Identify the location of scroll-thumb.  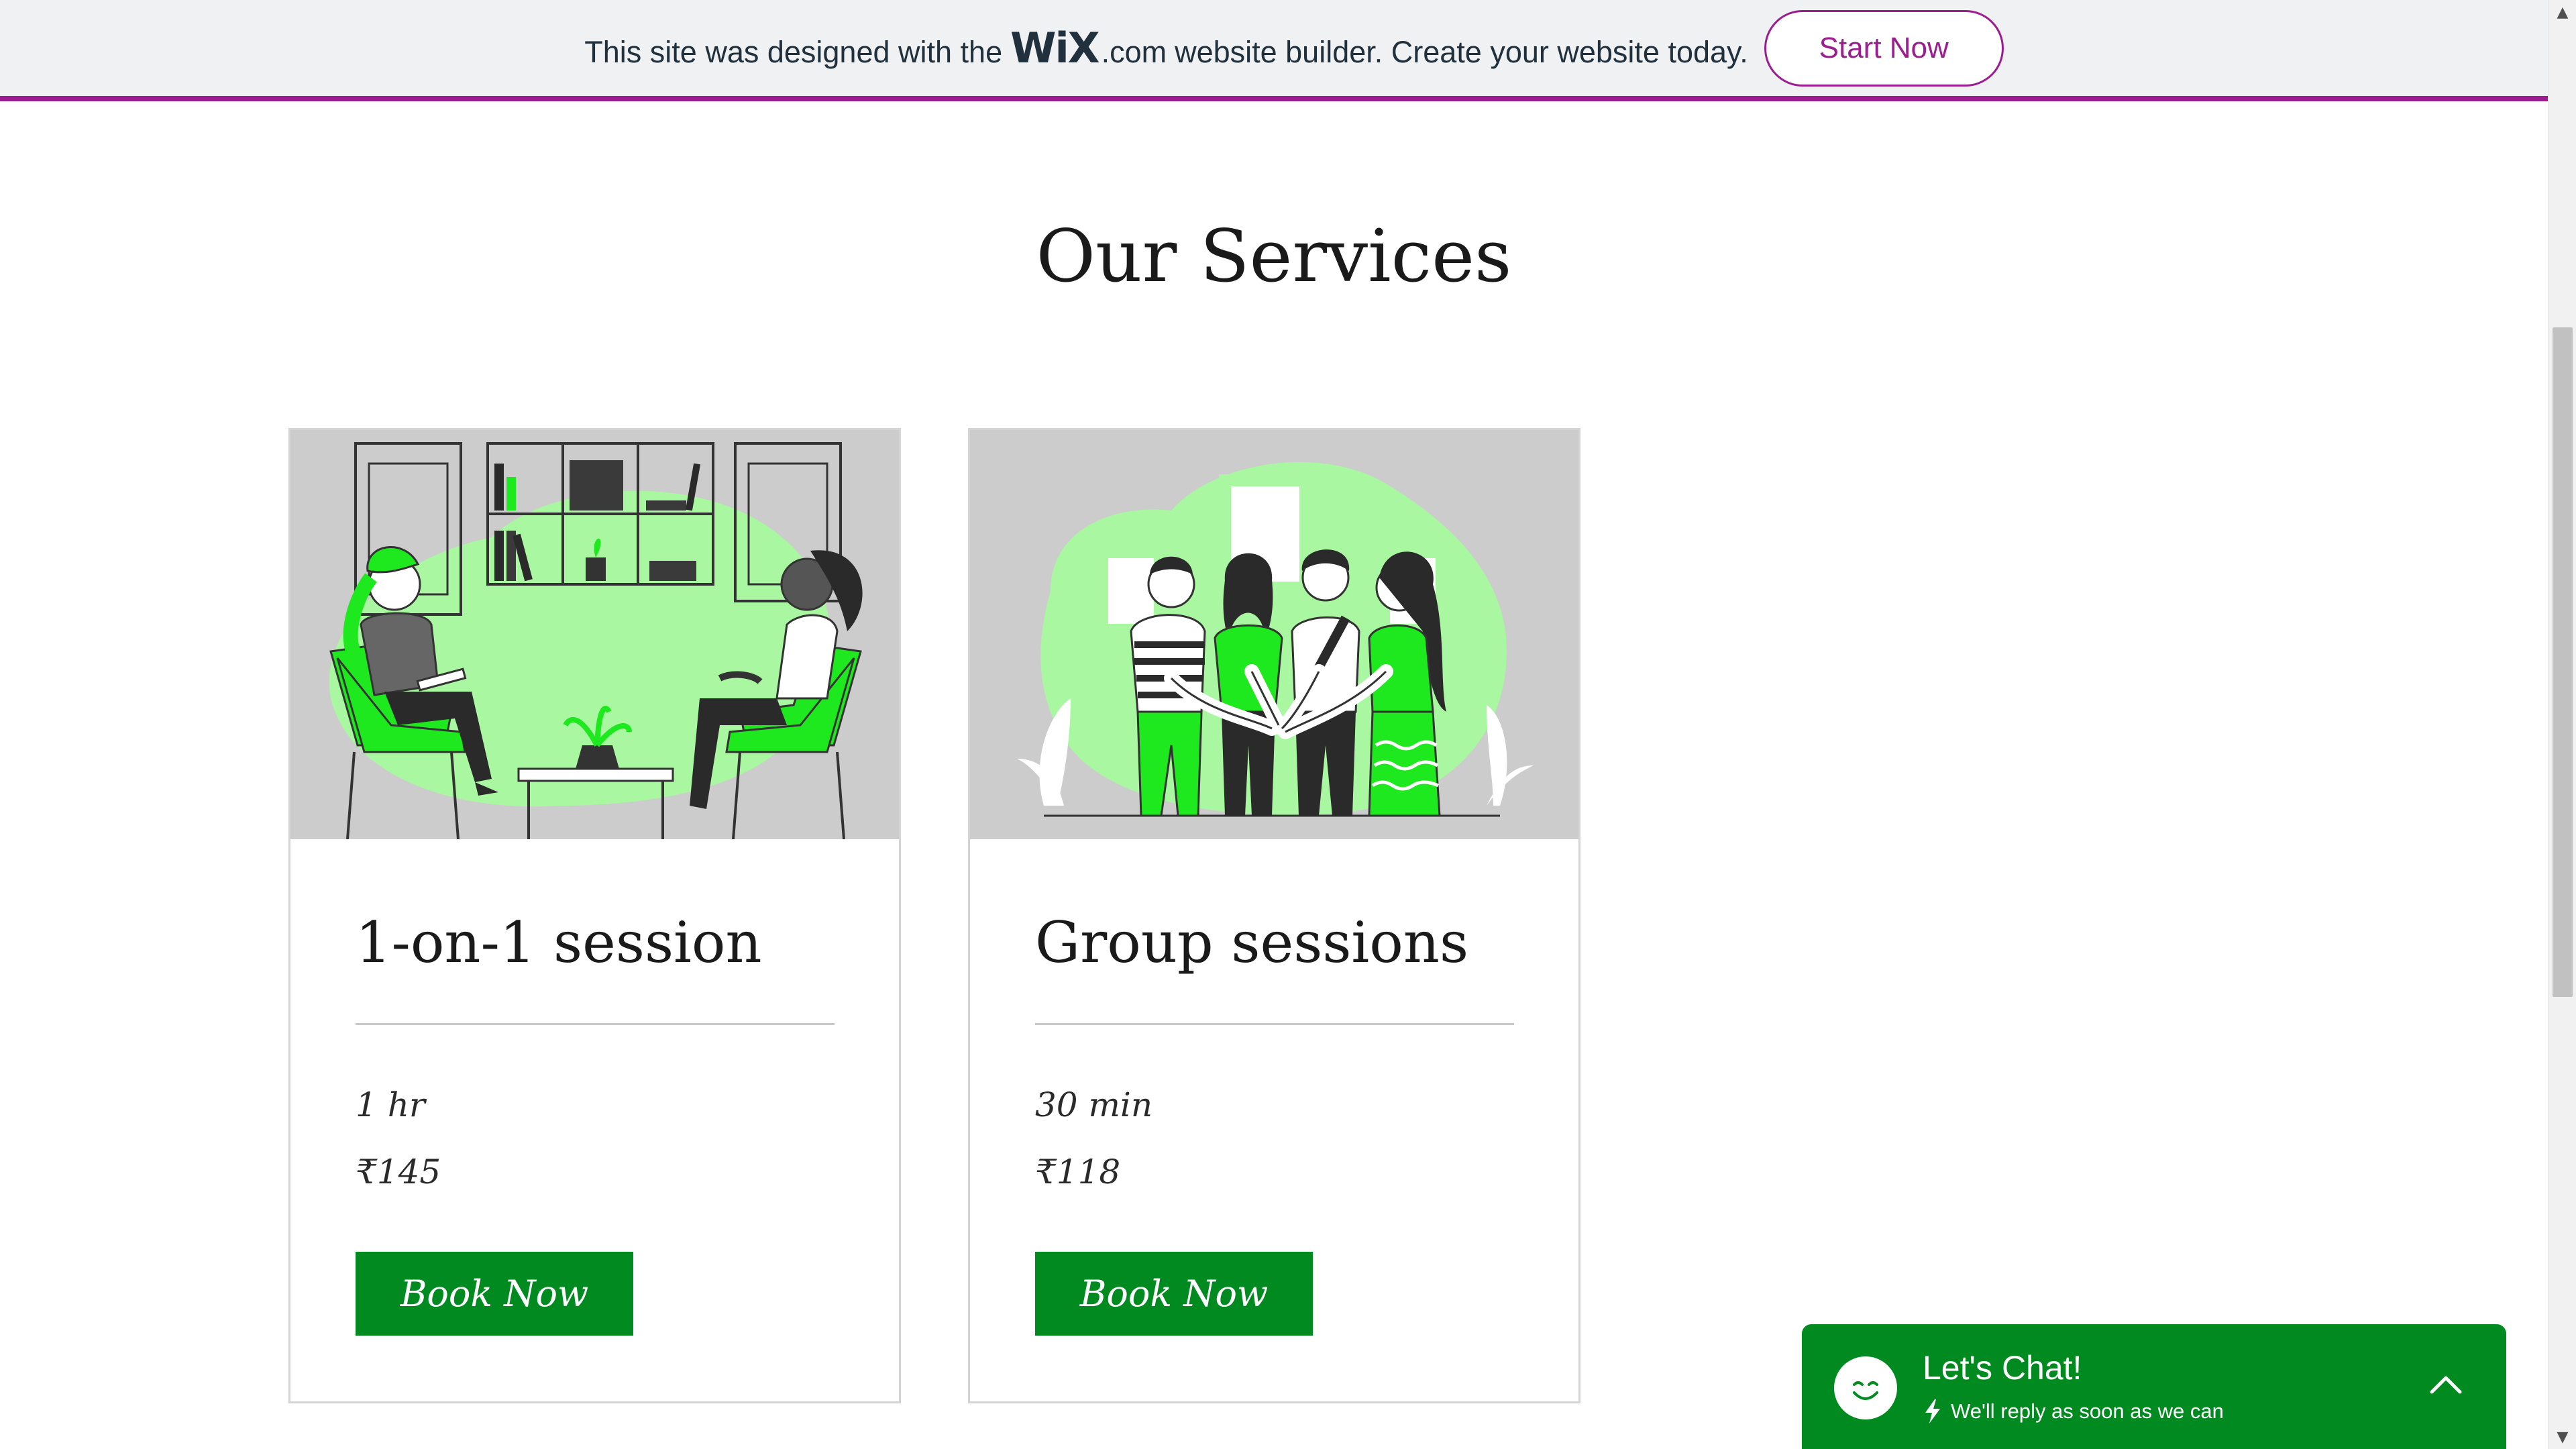
(2563, 662).